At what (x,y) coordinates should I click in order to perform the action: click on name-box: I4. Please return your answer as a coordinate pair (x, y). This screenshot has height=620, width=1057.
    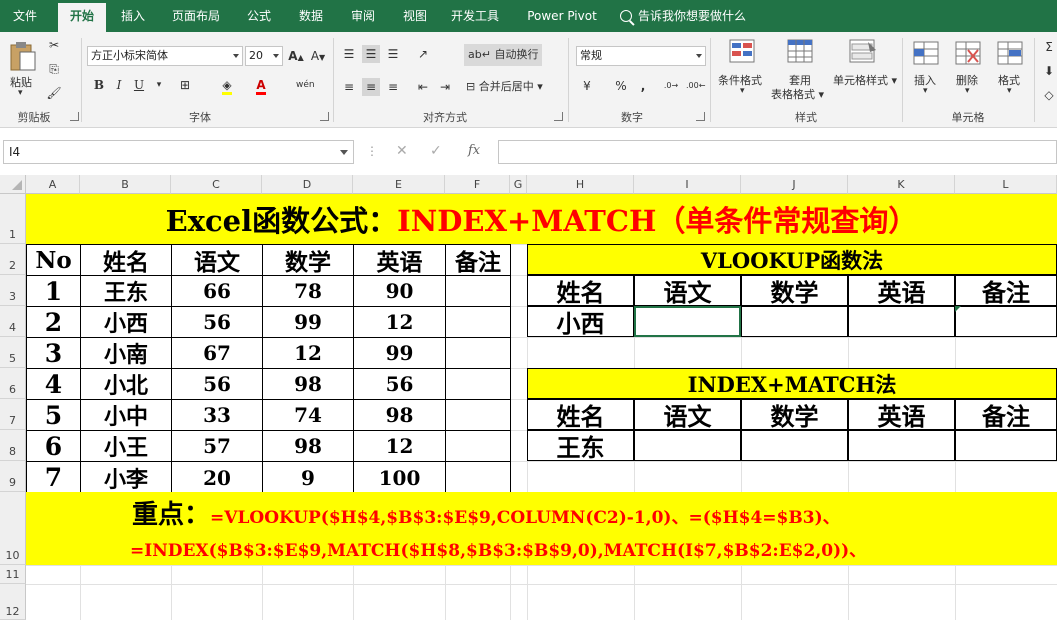
    Looking at the image, I should click on (178, 152).